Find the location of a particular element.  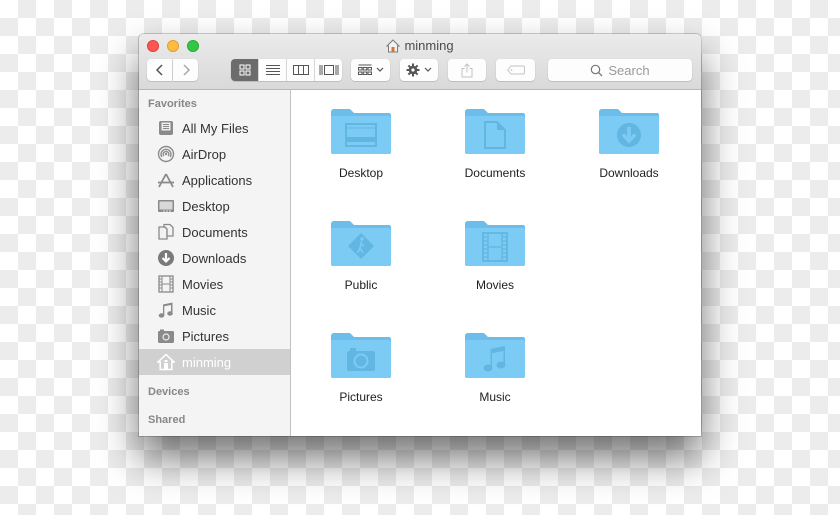

action-button is located at coordinates (419, 70).